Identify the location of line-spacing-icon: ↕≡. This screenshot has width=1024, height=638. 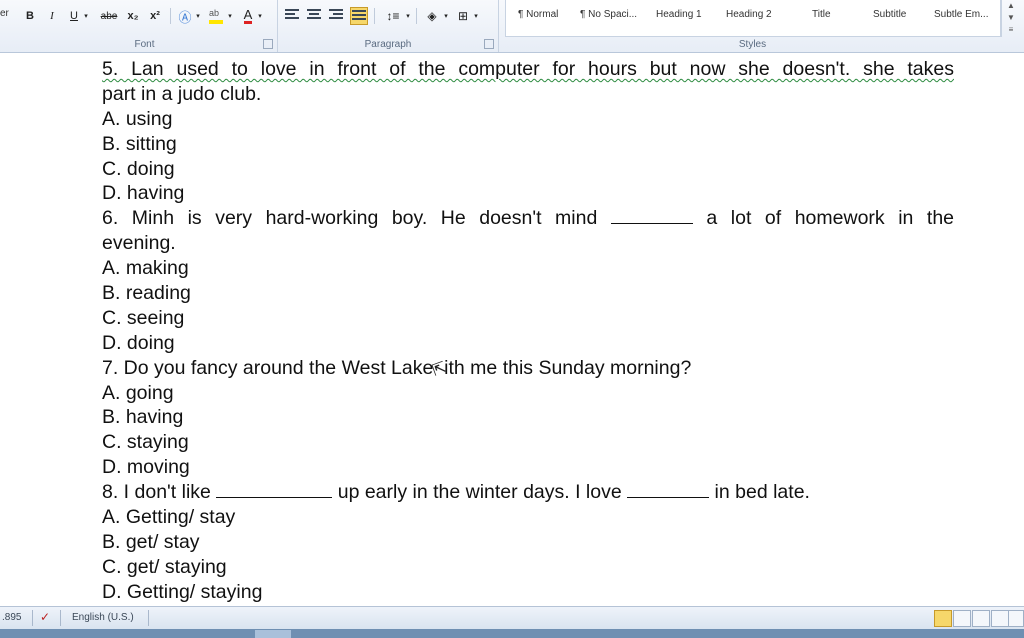
(393, 16).